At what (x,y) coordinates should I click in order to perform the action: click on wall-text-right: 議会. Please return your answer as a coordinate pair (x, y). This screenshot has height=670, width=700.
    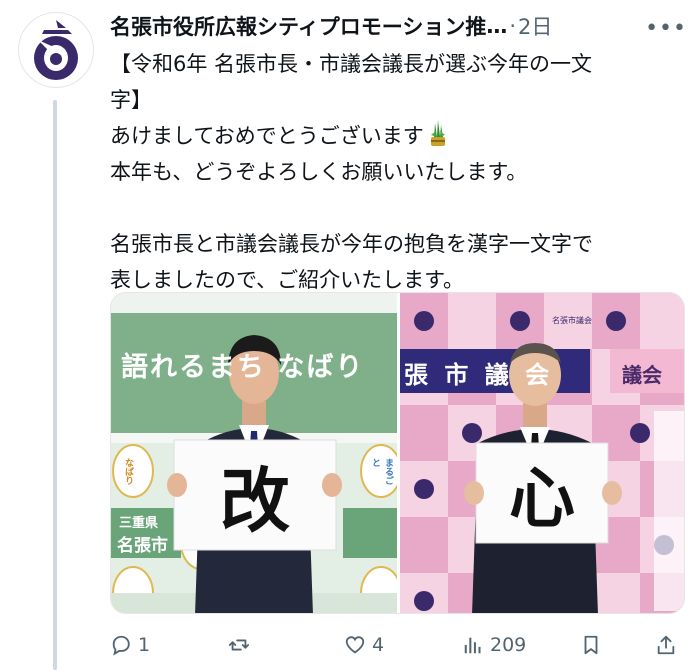
    Looking at the image, I should click on (642, 375).